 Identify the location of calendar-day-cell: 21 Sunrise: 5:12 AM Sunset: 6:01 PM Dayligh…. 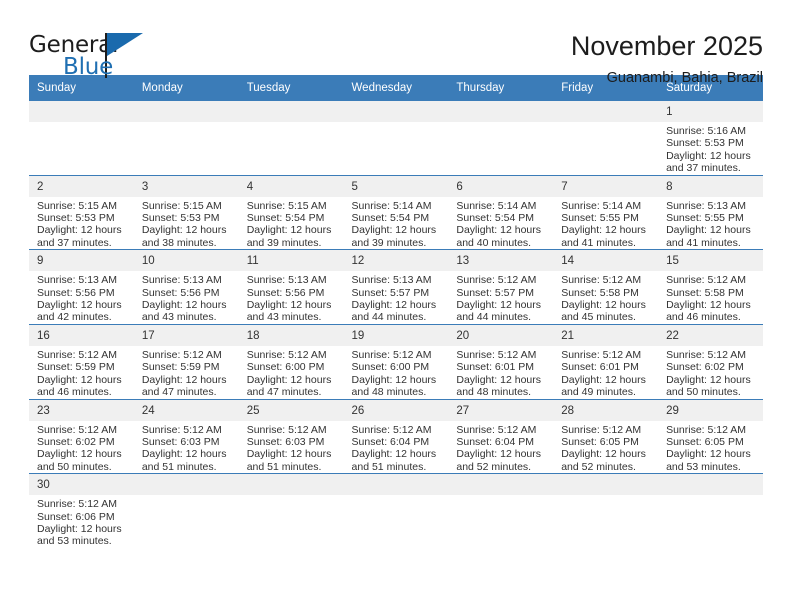
(606, 362).